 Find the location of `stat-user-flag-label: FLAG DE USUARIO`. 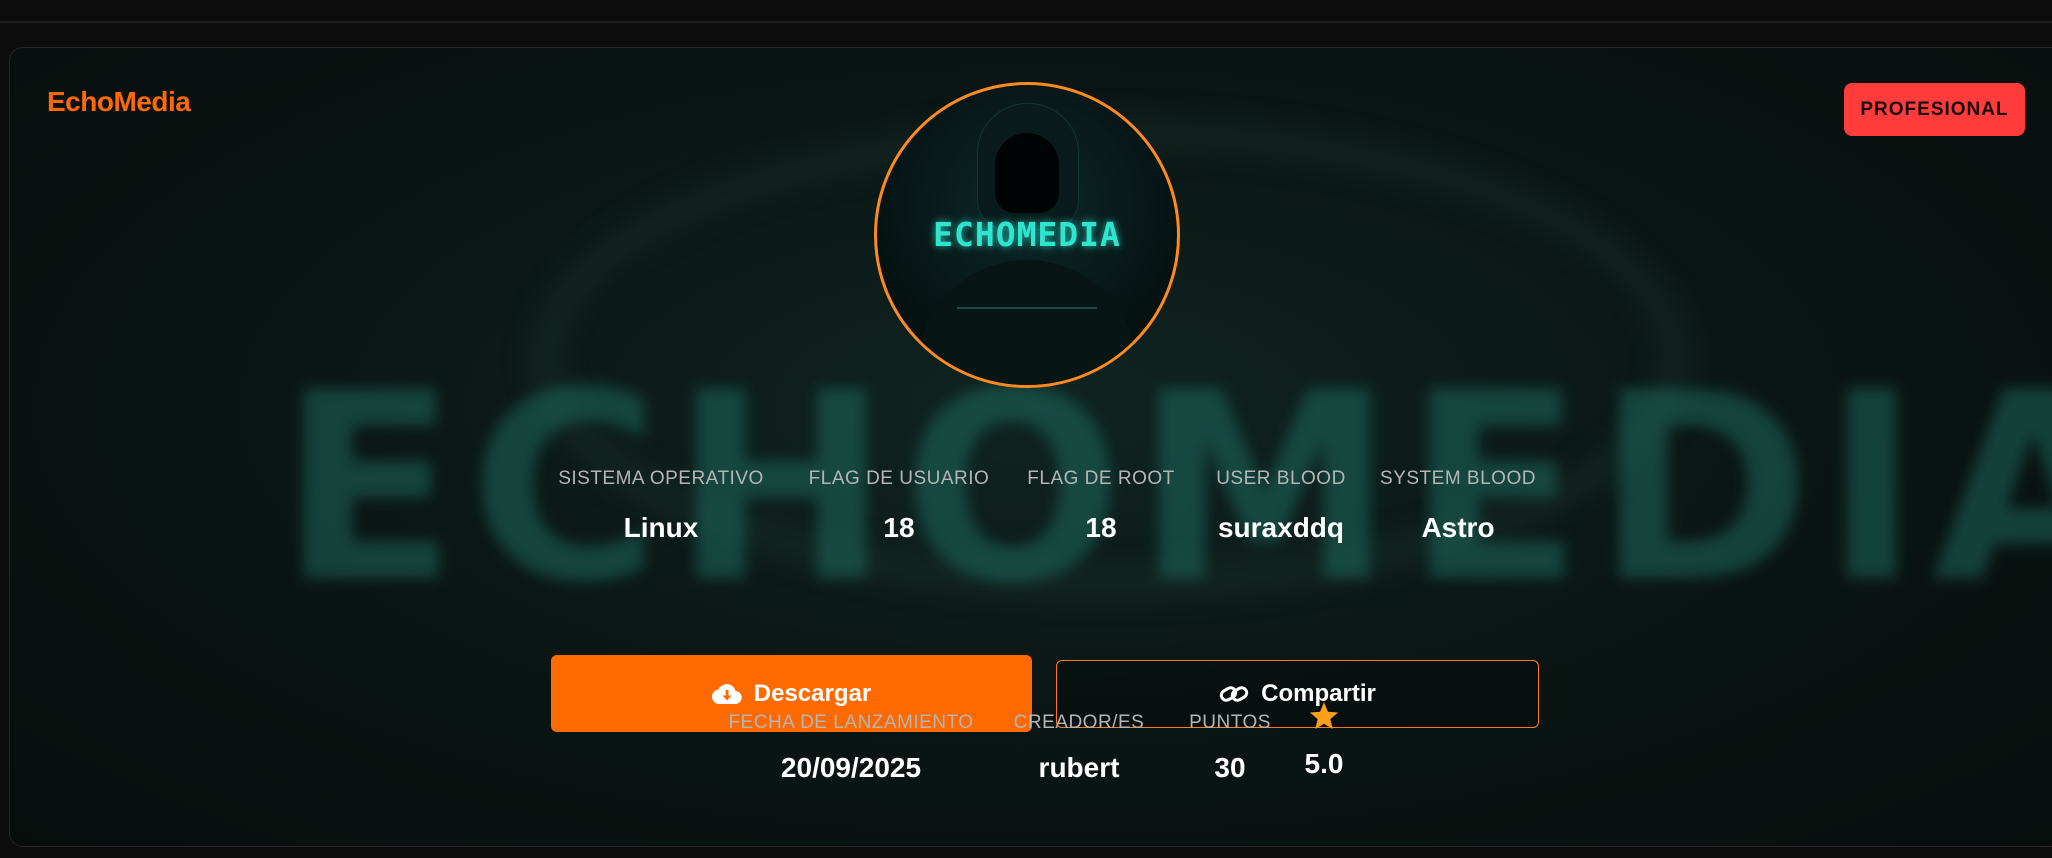

stat-user-flag-label: FLAG DE USUARIO is located at coordinates (899, 478).